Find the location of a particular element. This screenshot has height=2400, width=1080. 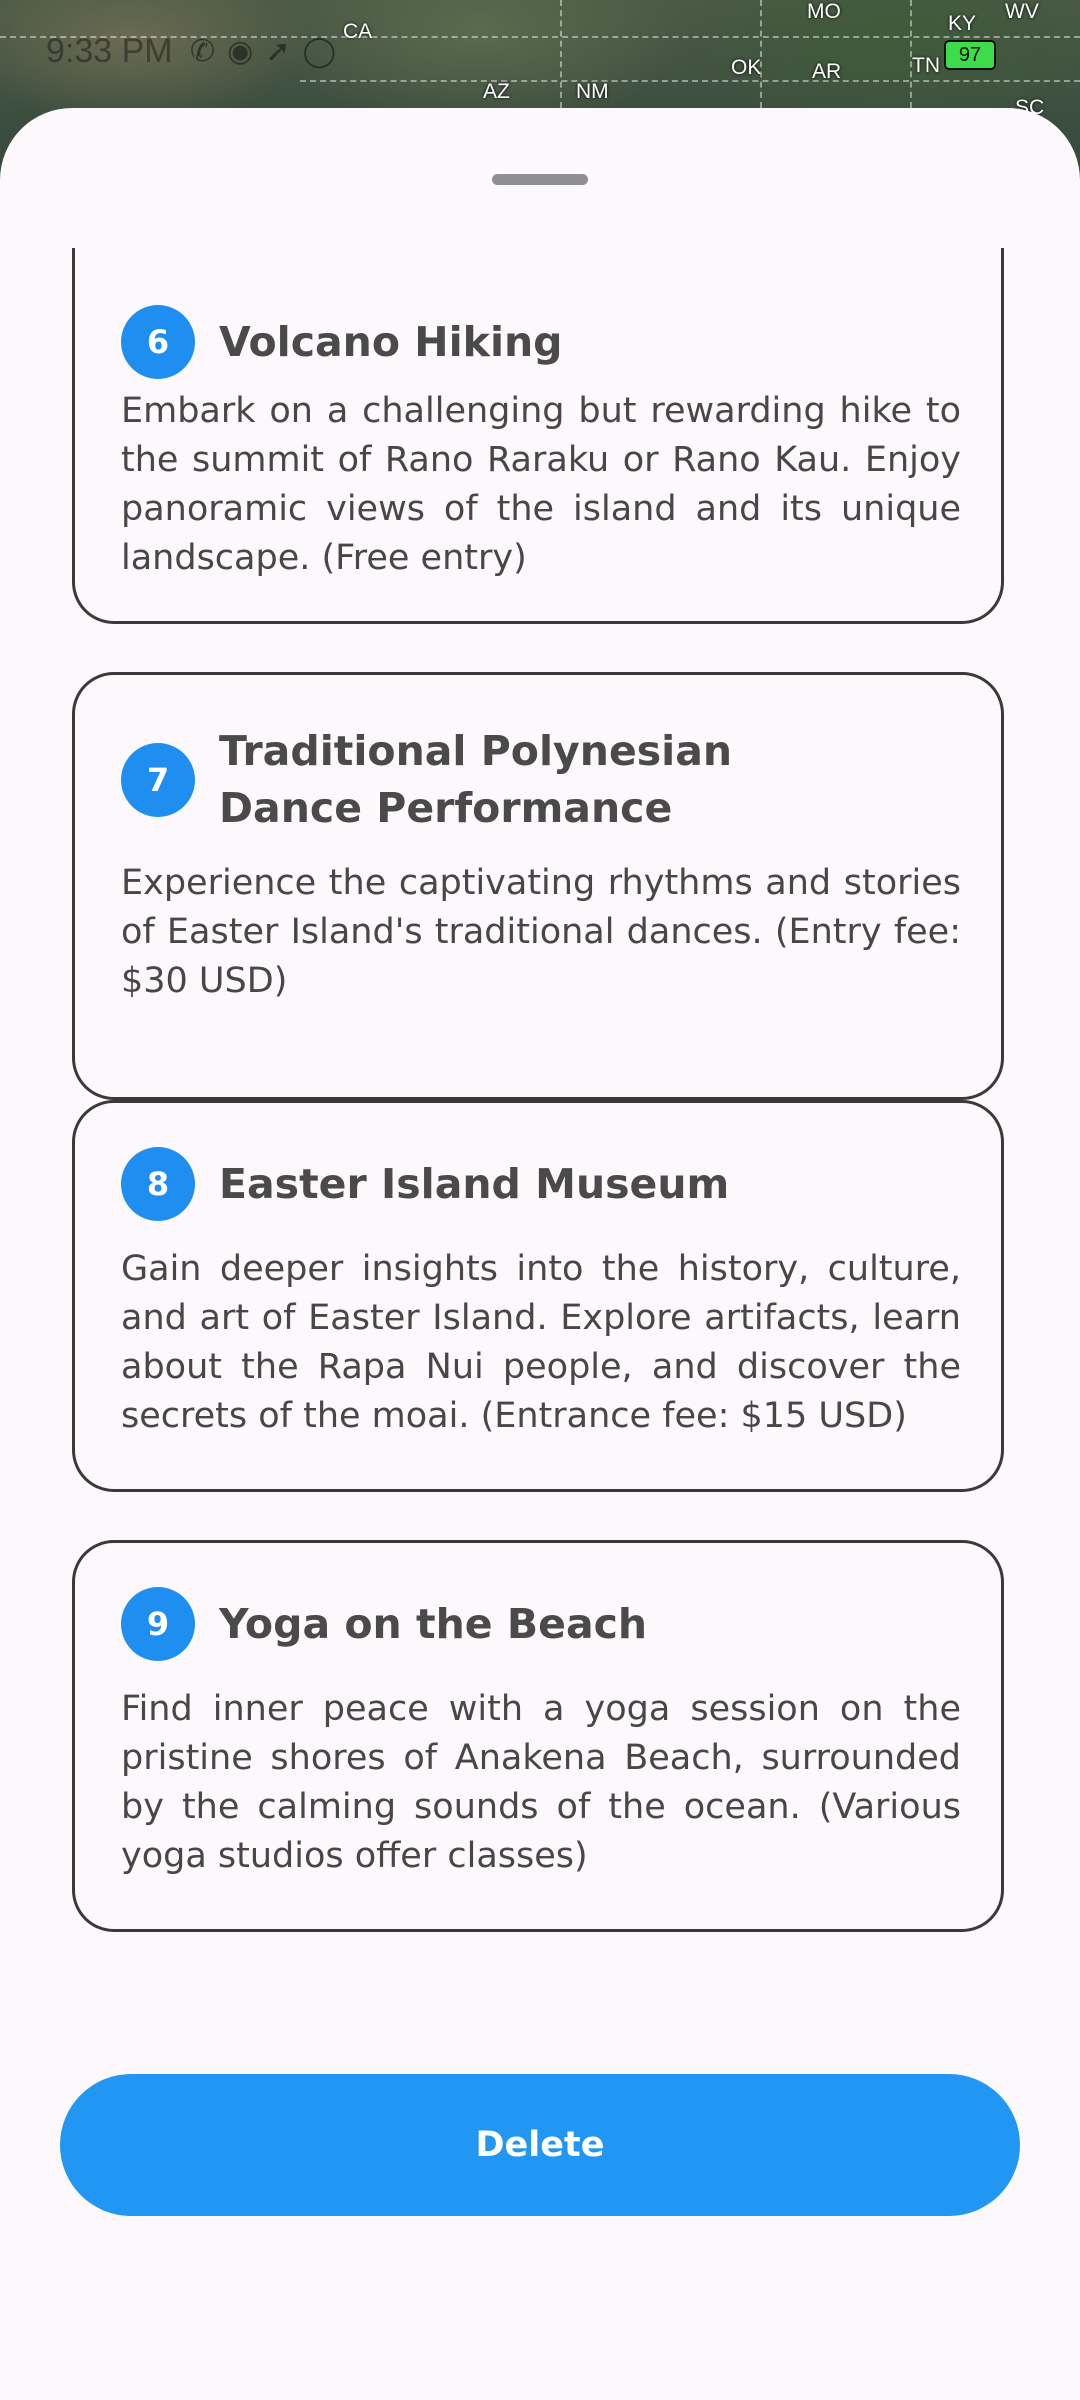

delete-button: Delete is located at coordinates (540, 2145).